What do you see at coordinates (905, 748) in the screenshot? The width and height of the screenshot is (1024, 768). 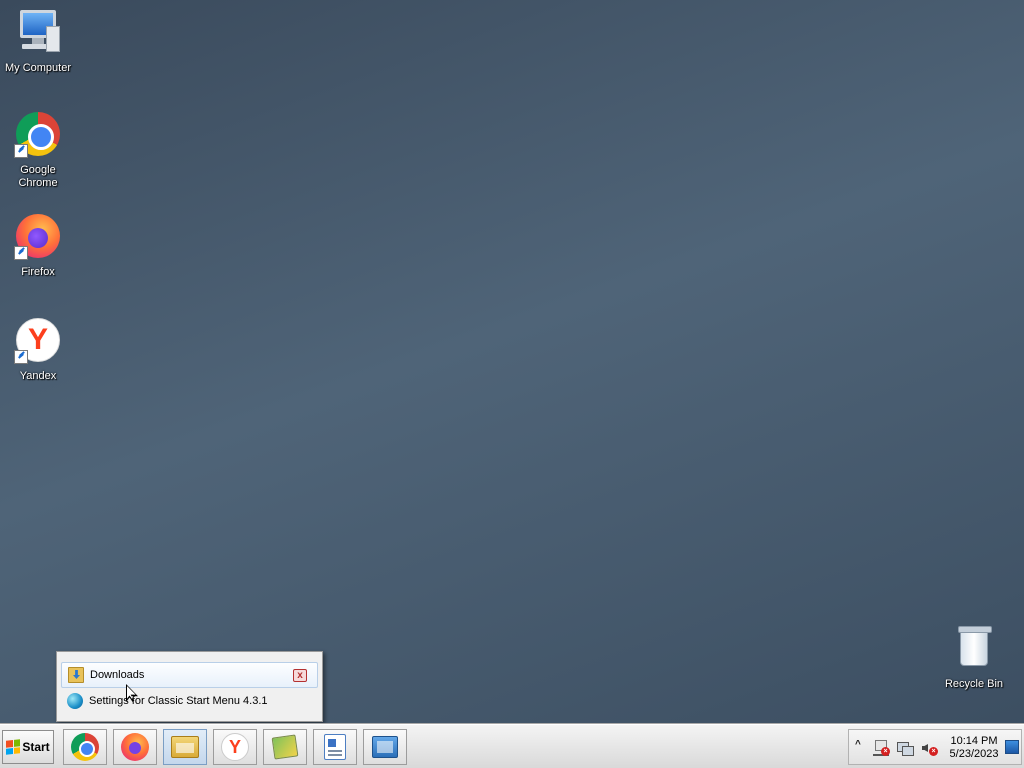 I see `network-icon` at bounding box center [905, 748].